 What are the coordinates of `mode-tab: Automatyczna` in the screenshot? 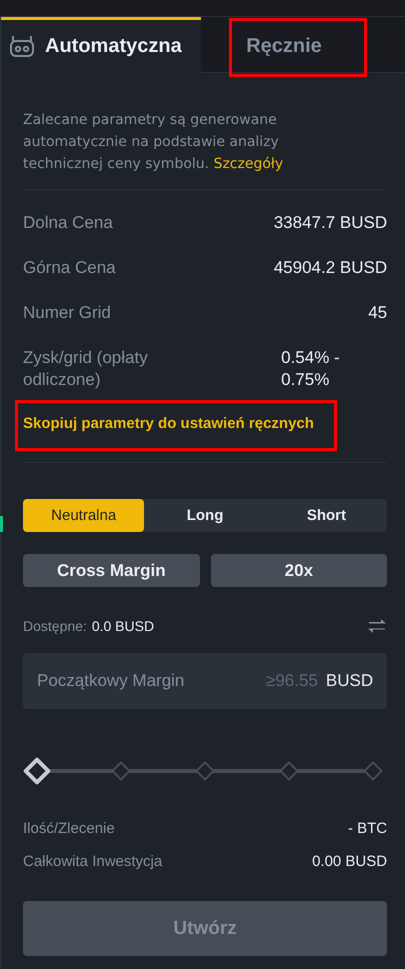 It's located at (101, 45).